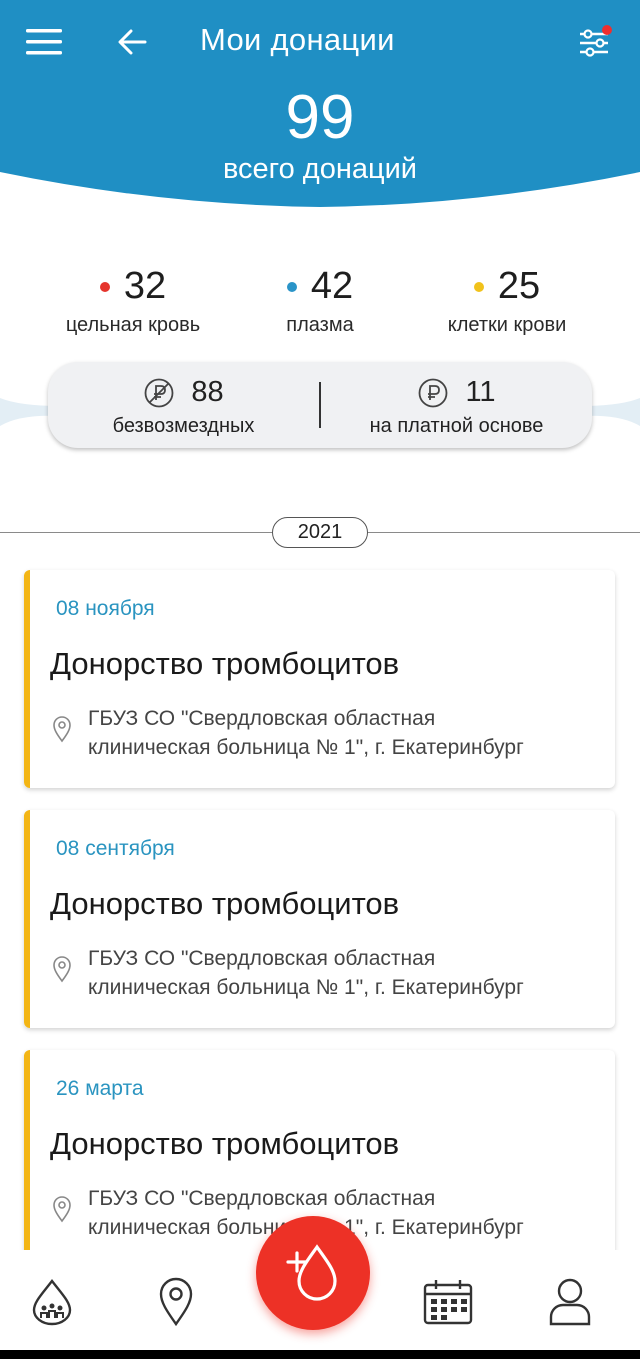 The width and height of the screenshot is (640, 1359). I want to click on no-ruble-icon, so click(159, 392).